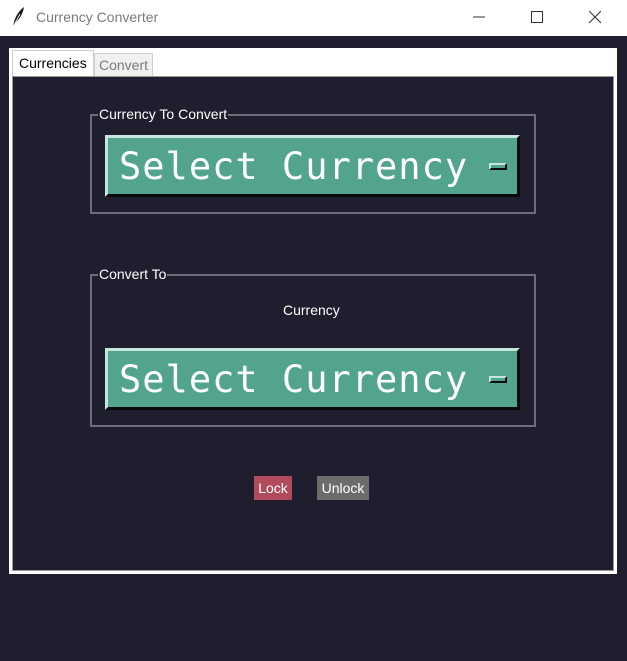 The width and height of the screenshot is (627, 661). I want to click on to-currency-dropdown: Select Currency, so click(312, 379).